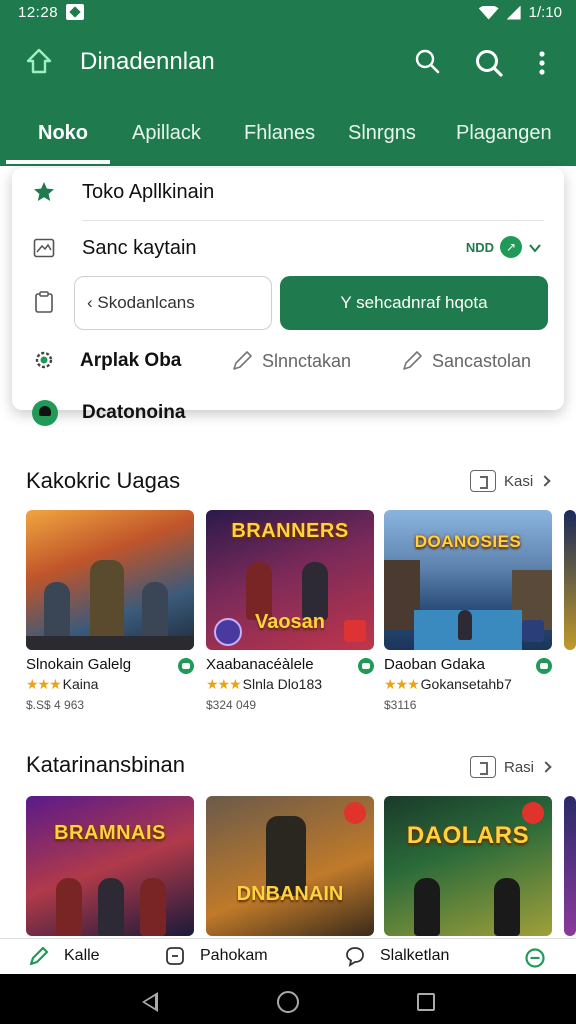 The image size is (576, 1024). What do you see at coordinates (468, 541) in the screenshot?
I see `thumbnail-title: DOANOSIES` at bounding box center [468, 541].